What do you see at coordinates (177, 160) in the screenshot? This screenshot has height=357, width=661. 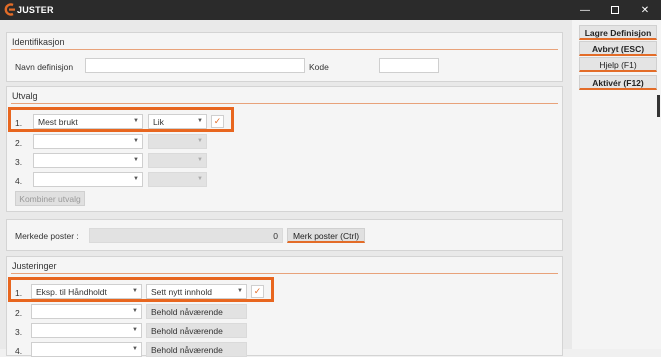 I see `utvalg-operator-dropdown-3: ▼` at bounding box center [177, 160].